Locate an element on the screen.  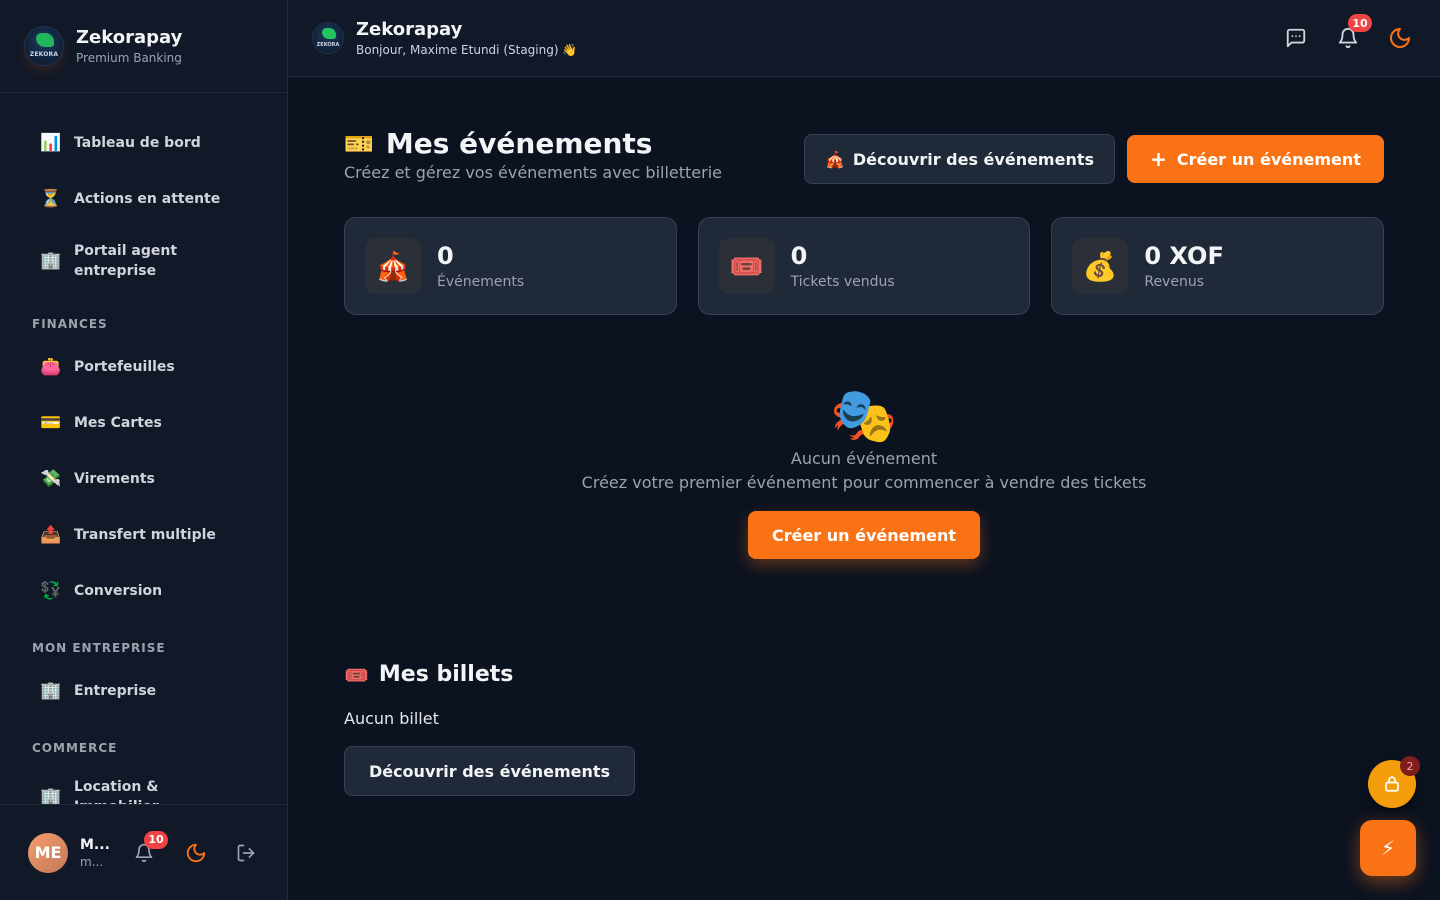
sidebar-item-rental: 🏢 Location & Immobilier is located at coordinates (143, 783).